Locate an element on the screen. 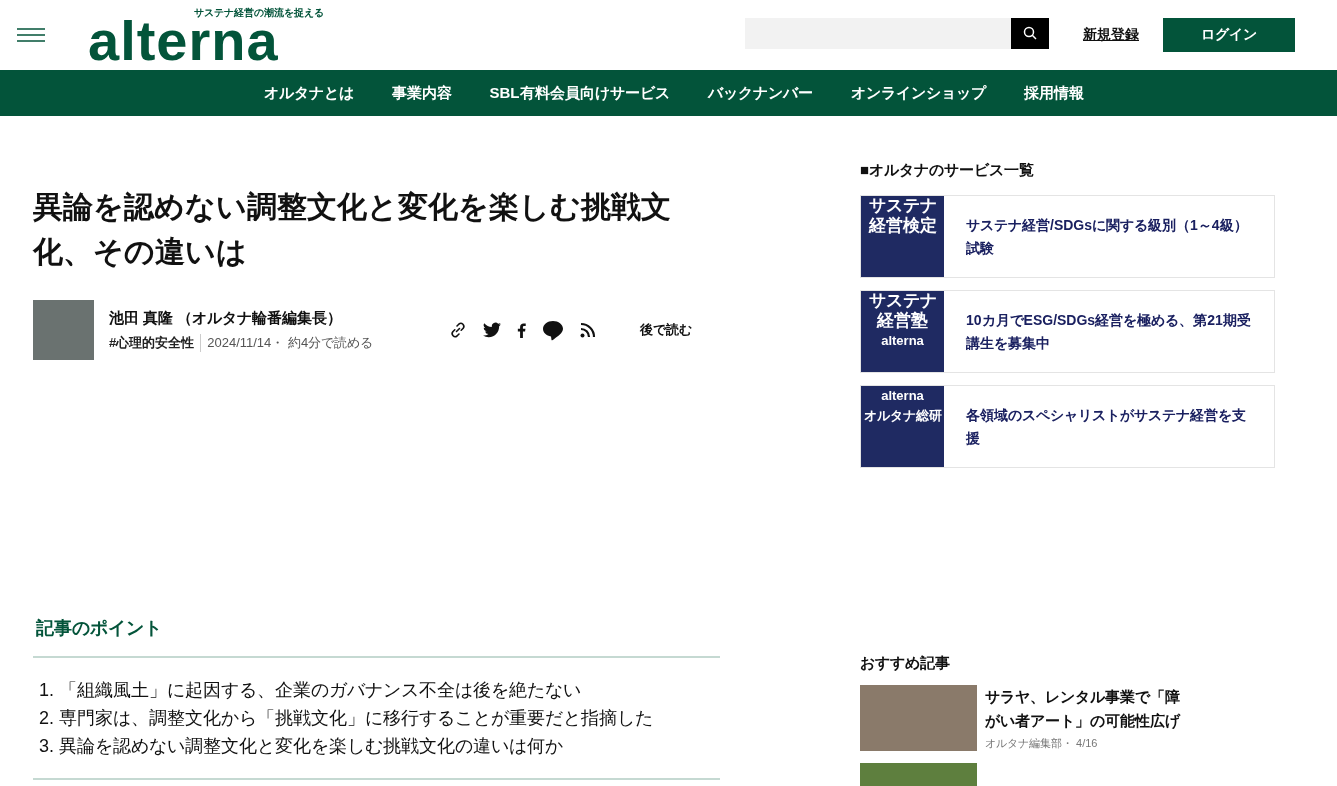 This screenshot has width=1337, height=786. author-photo-placeholder is located at coordinates (63, 330).